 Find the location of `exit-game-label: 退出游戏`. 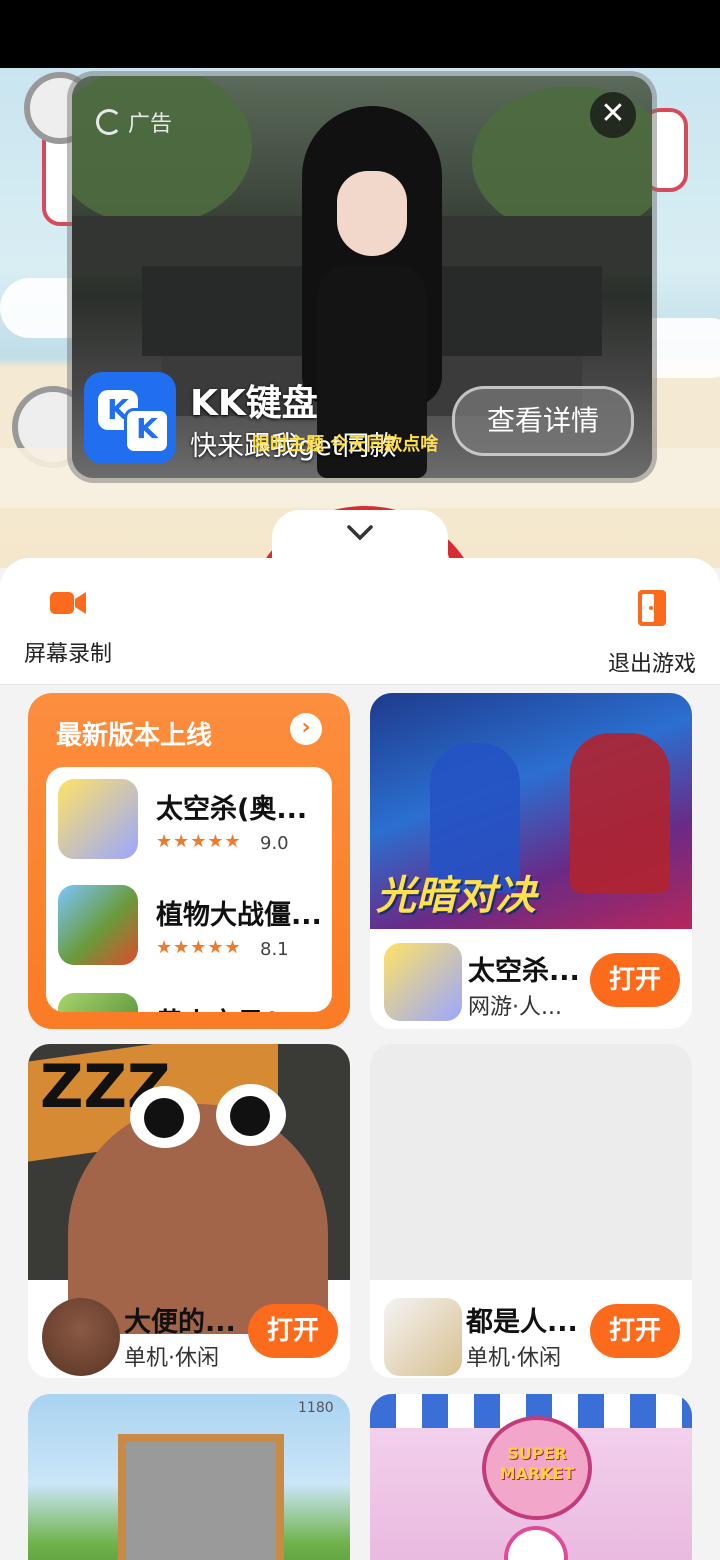

exit-game-label: 退出游戏 is located at coordinates (651, 664).